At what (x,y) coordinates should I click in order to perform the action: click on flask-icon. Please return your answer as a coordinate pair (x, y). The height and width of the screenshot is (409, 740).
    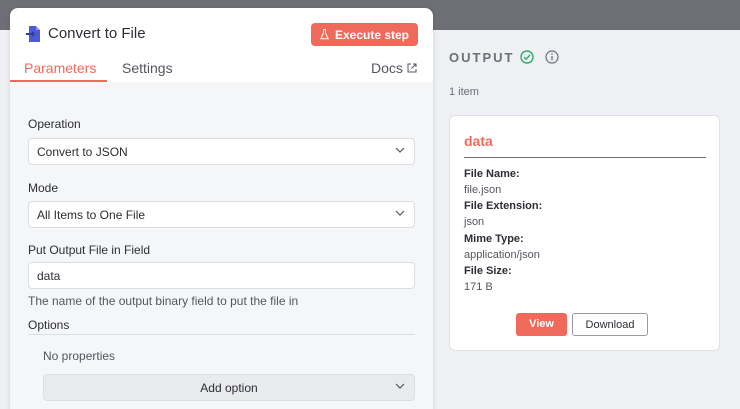
    Looking at the image, I should click on (324, 34).